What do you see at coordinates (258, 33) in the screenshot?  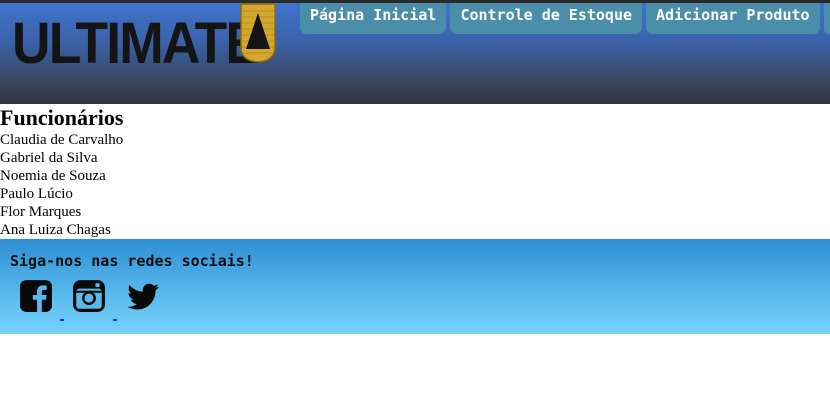 I see `shield-logo-icon` at bounding box center [258, 33].